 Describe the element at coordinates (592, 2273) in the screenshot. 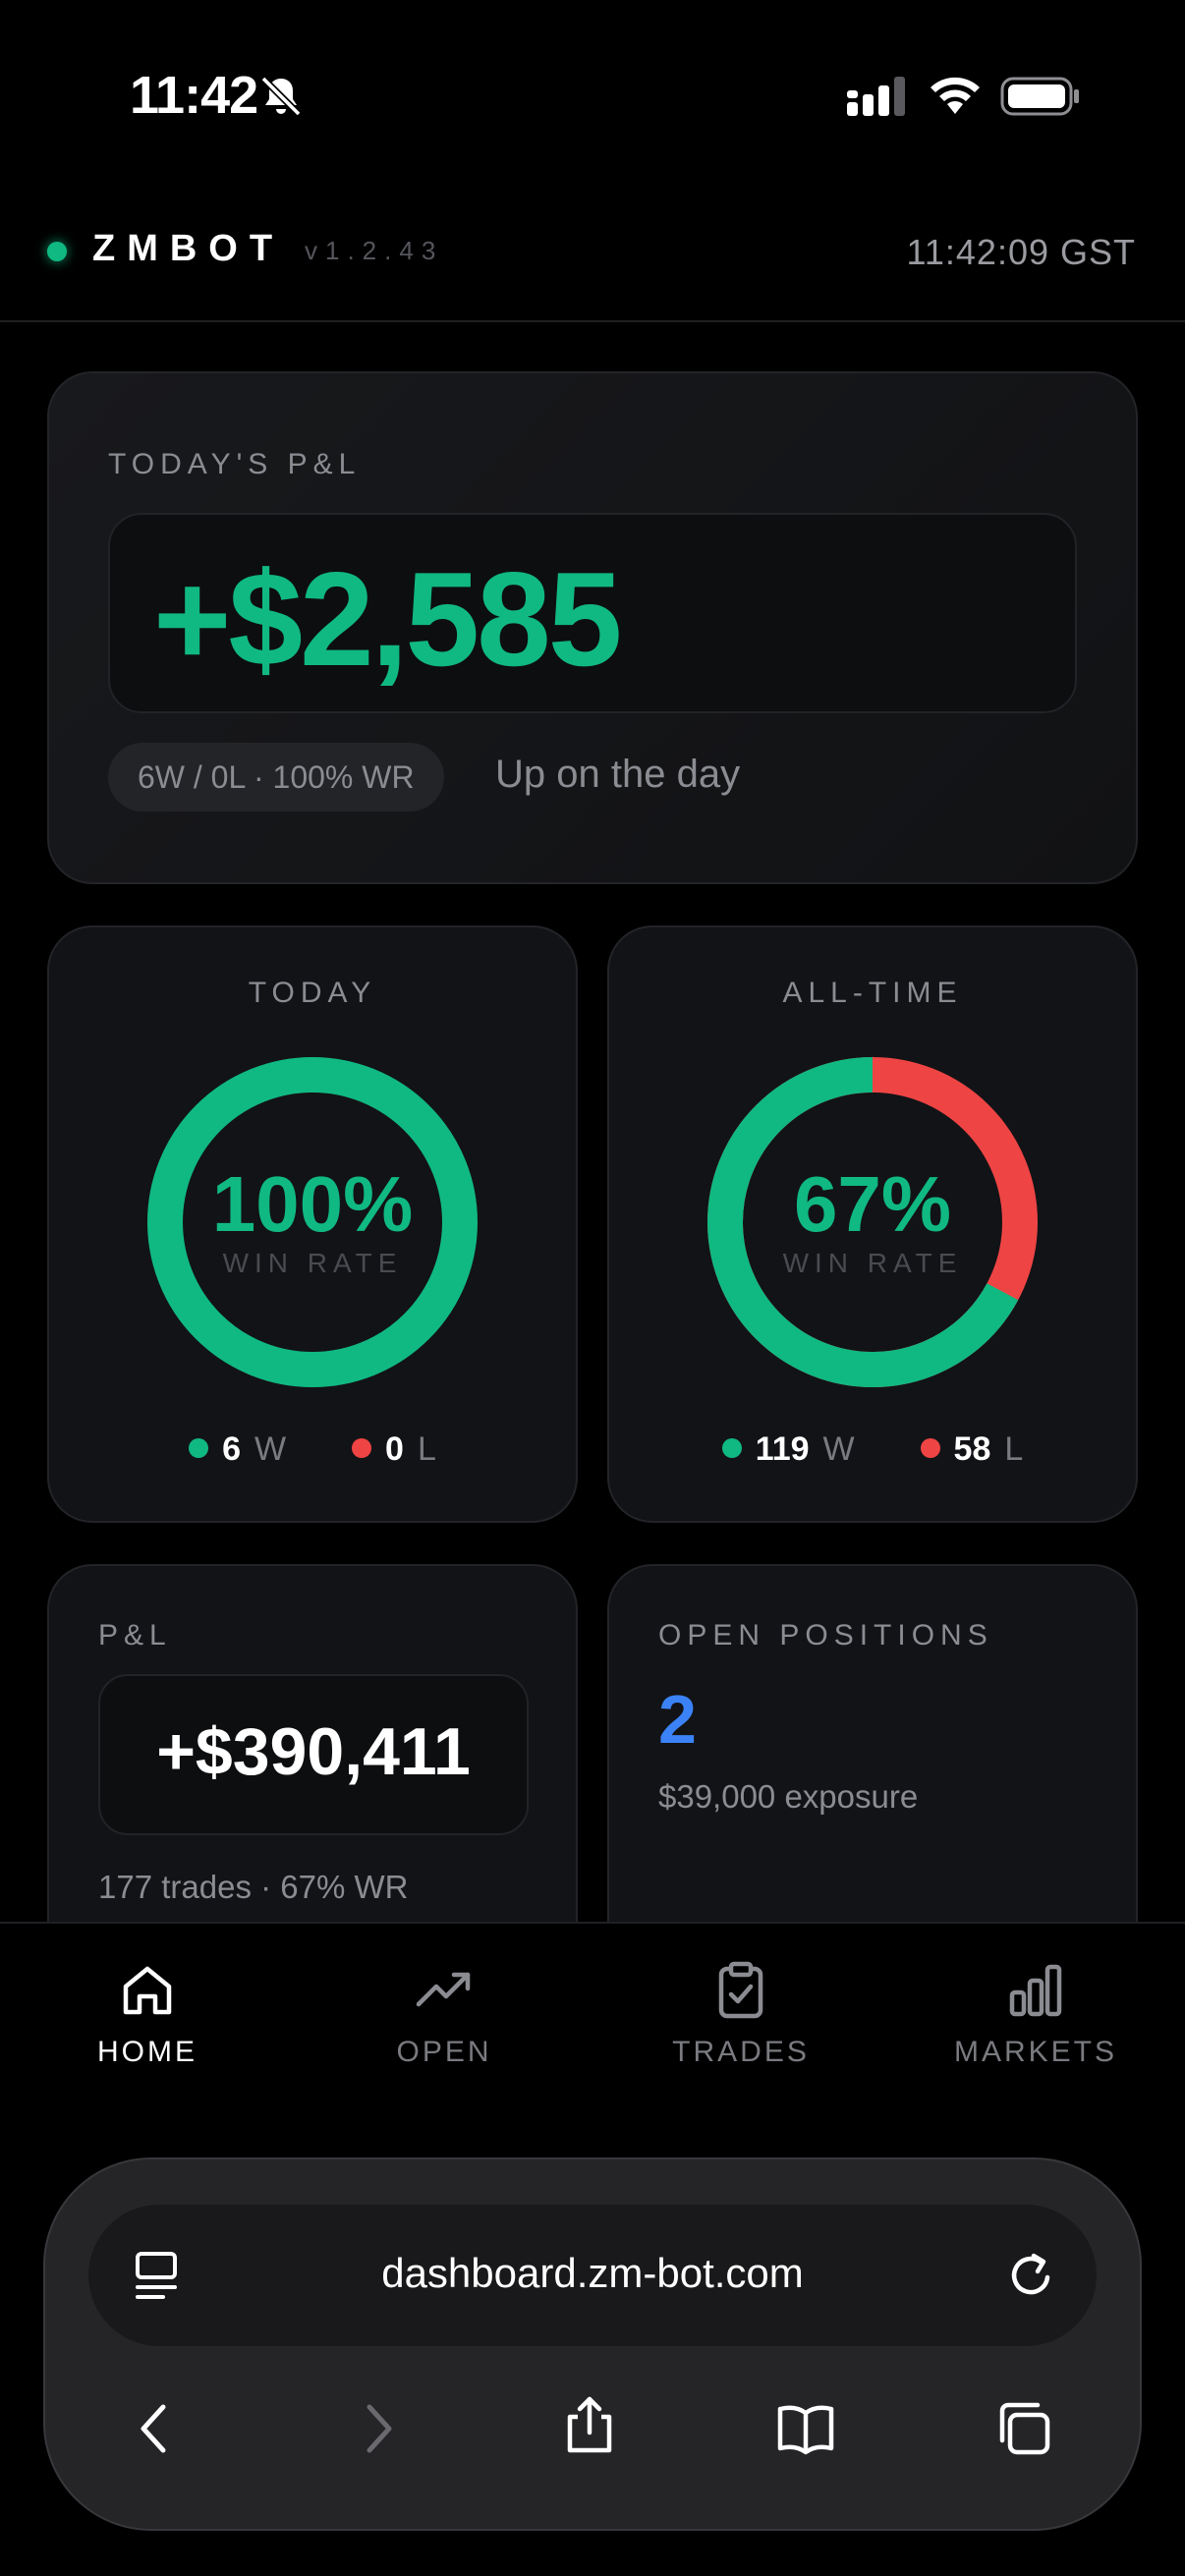

I see `url-text: dashboard.zm-bot.com` at that location.